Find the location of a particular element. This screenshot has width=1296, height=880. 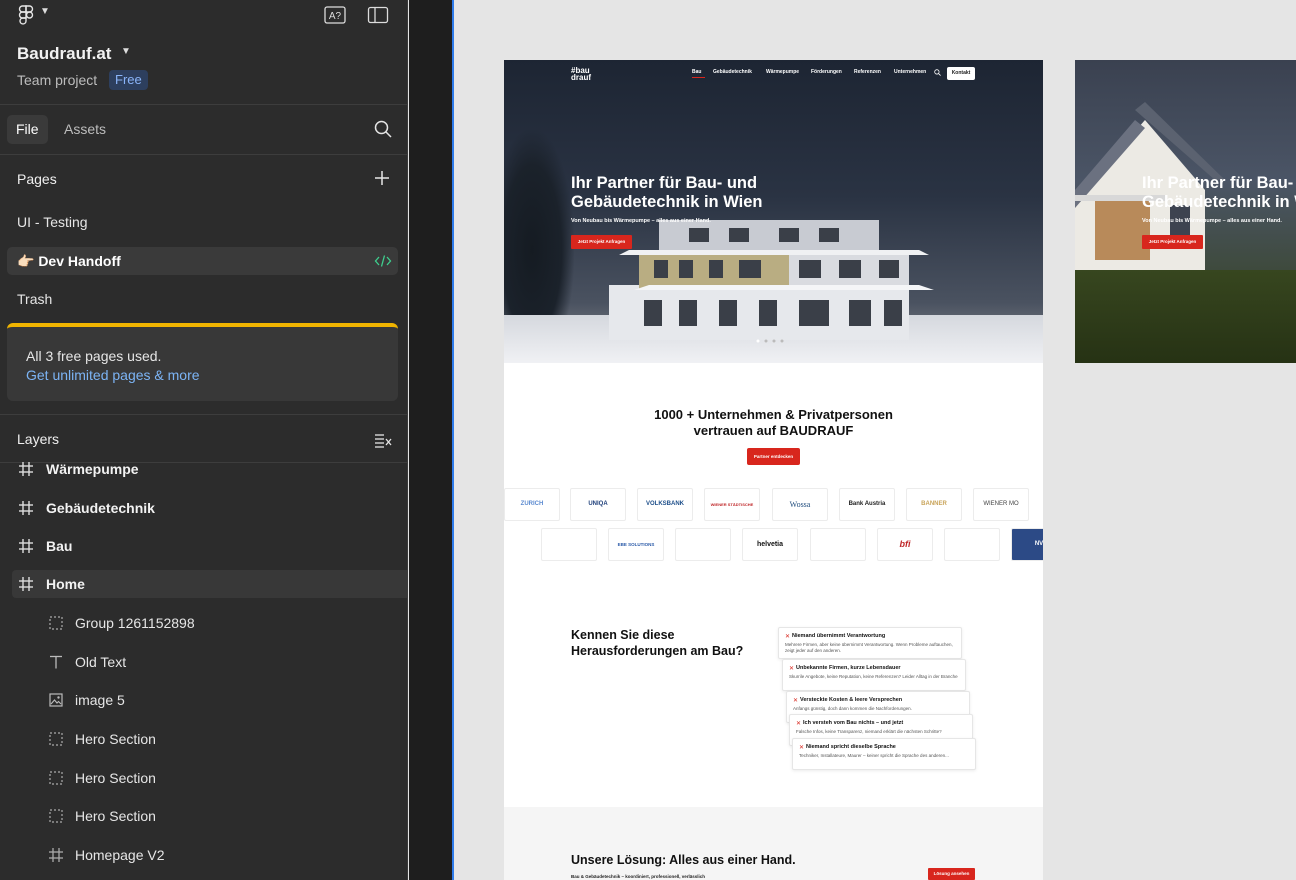

page-item-trash: Trash is located at coordinates (34, 299).